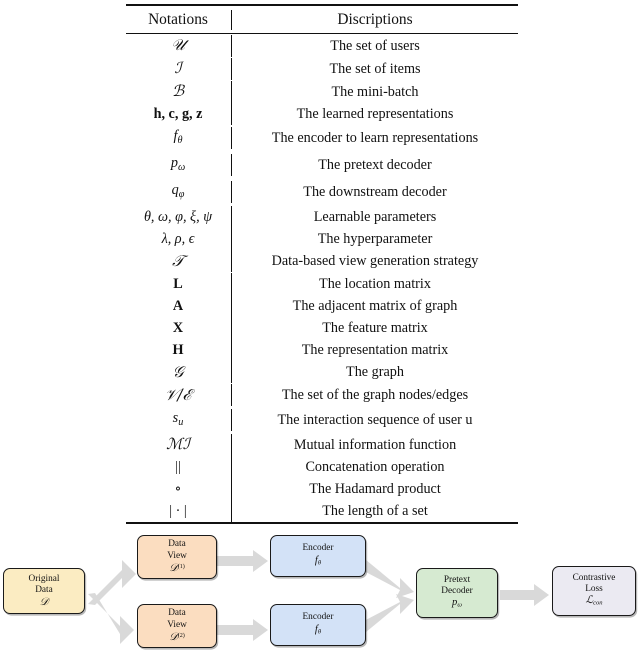 This screenshot has width=640, height=656. I want to click on table-row: pω The pretext decoder, so click(322, 165).